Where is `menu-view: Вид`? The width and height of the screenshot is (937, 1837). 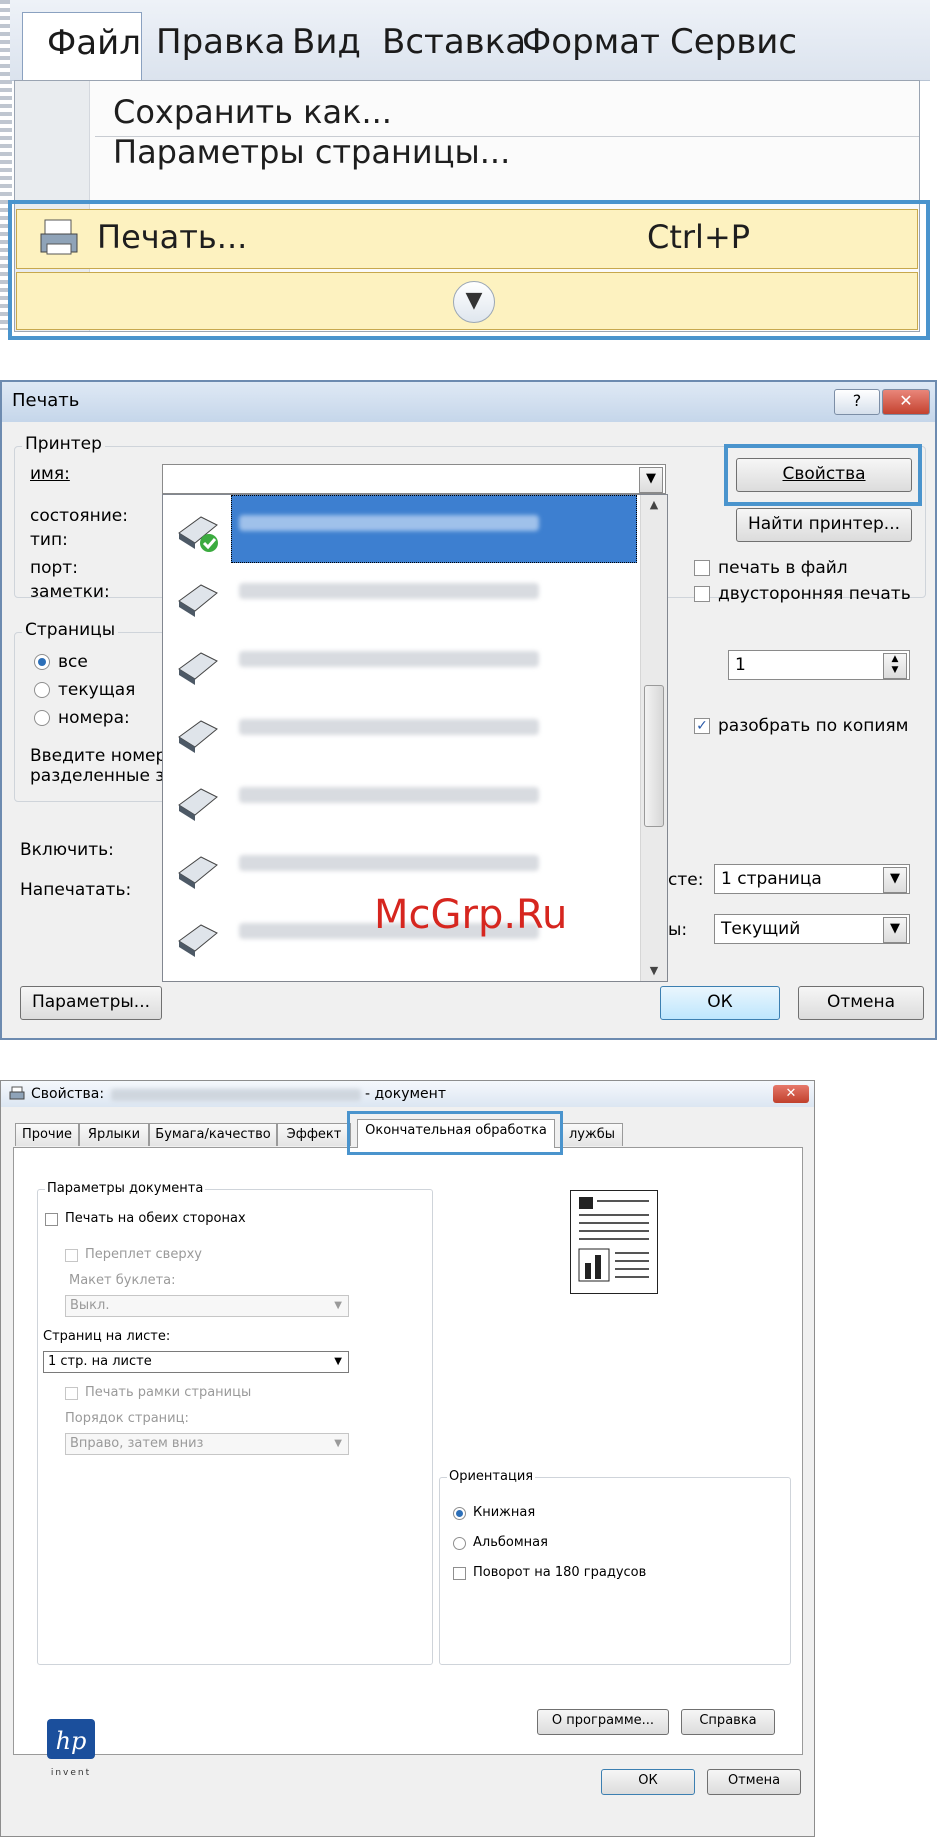
menu-view: Вид is located at coordinates (326, 42).